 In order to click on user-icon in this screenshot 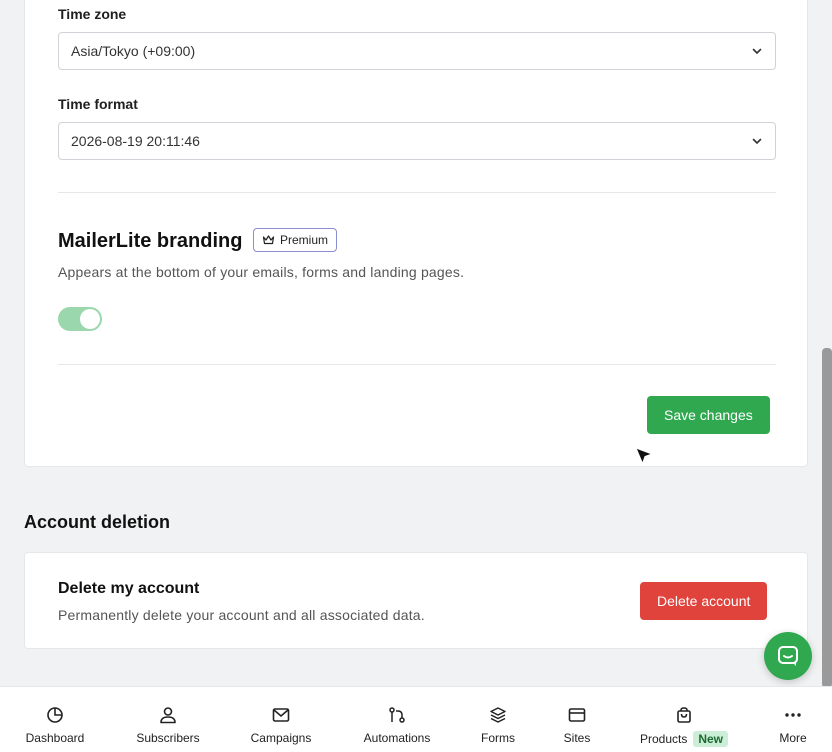, I will do `click(168, 715)`.